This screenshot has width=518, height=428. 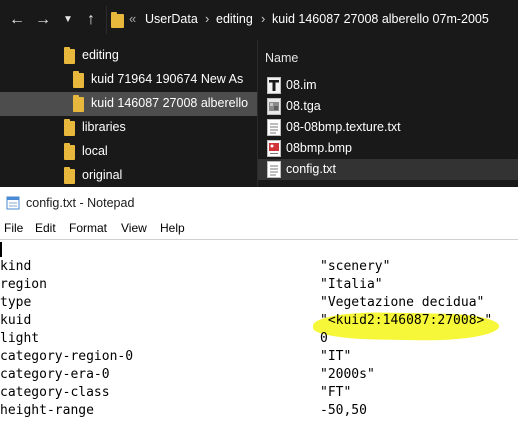 I want to click on config-value: "2000s", so click(x=347, y=374).